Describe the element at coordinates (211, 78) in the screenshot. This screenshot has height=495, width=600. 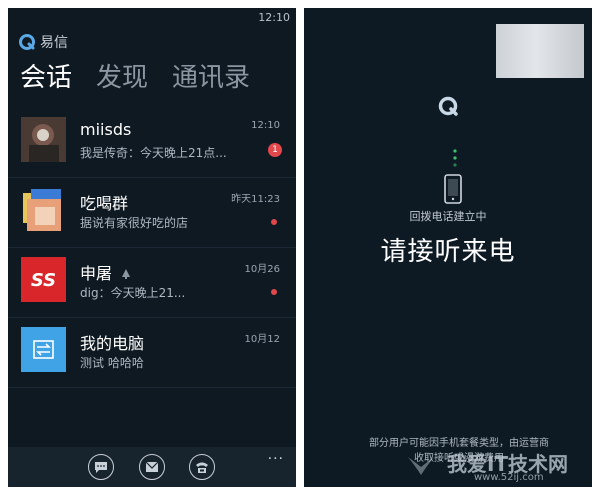
I see `tab-contacts: 通讯录` at that location.